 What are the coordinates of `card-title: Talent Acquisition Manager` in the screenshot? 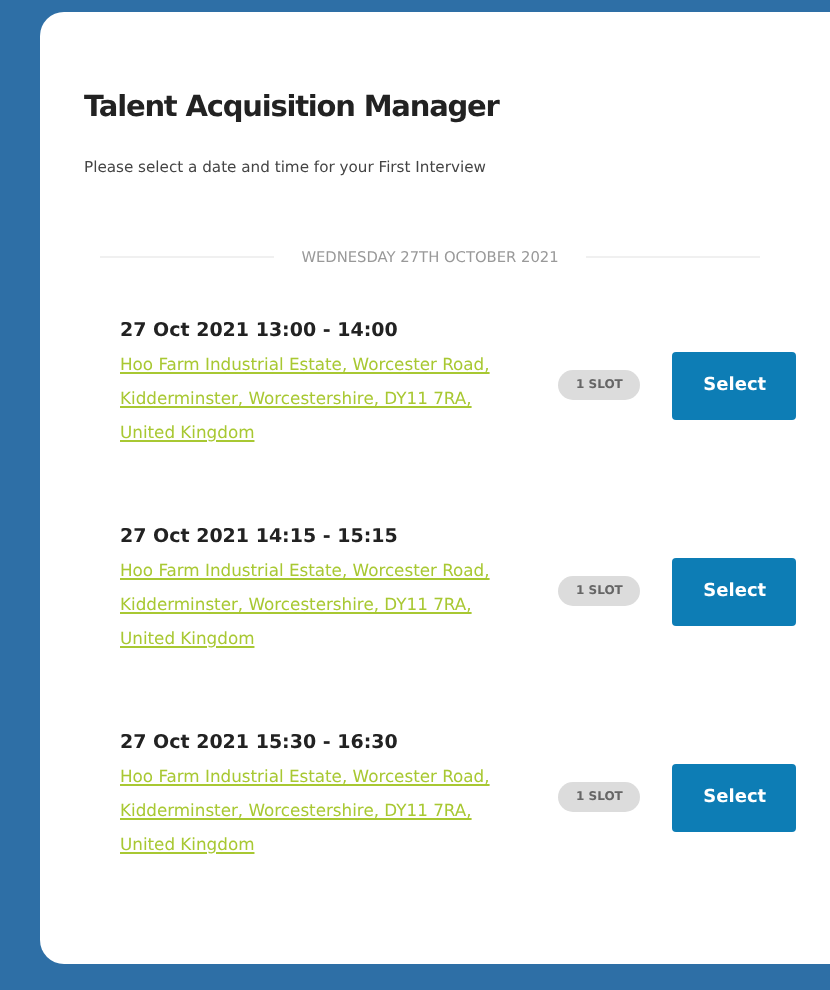 It's located at (293, 108).